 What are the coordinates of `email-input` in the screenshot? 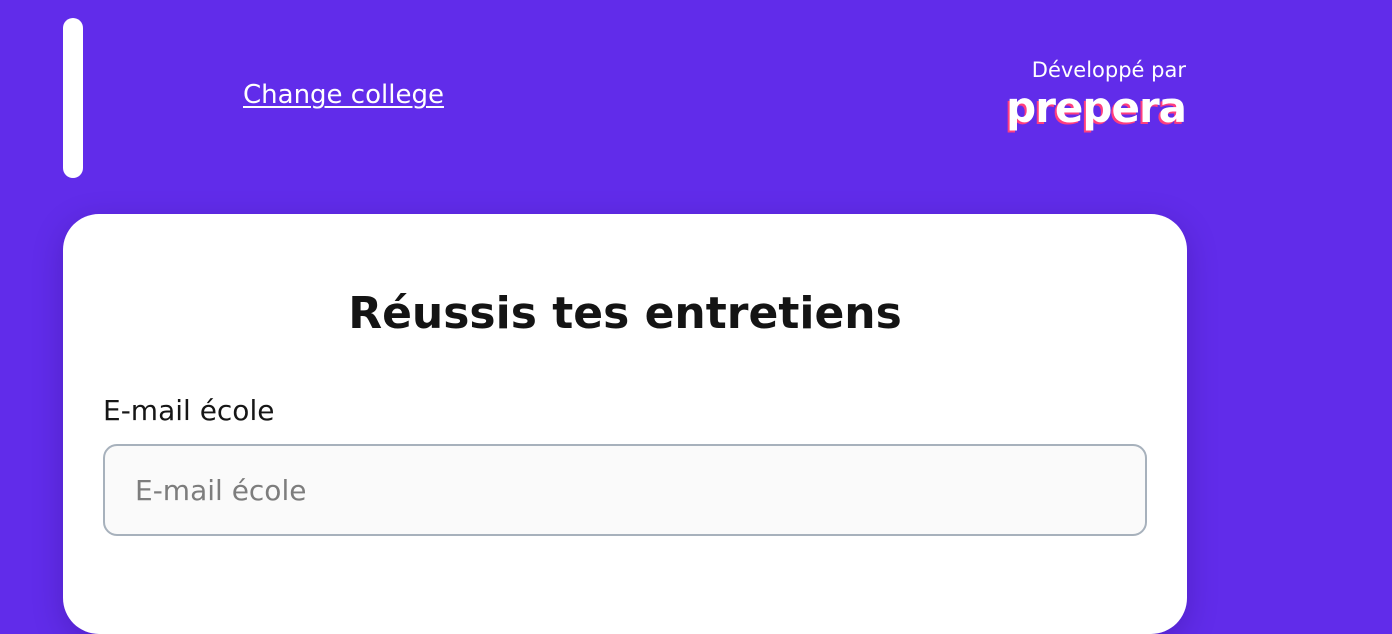 It's located at (625, 490).